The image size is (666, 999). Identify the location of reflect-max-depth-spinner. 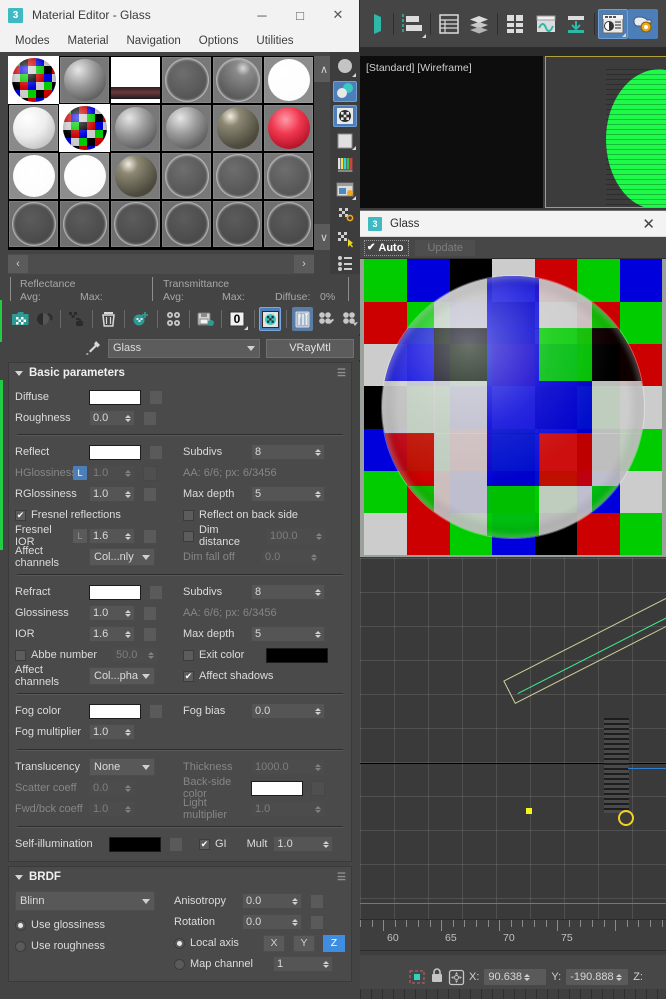
(318, 494).